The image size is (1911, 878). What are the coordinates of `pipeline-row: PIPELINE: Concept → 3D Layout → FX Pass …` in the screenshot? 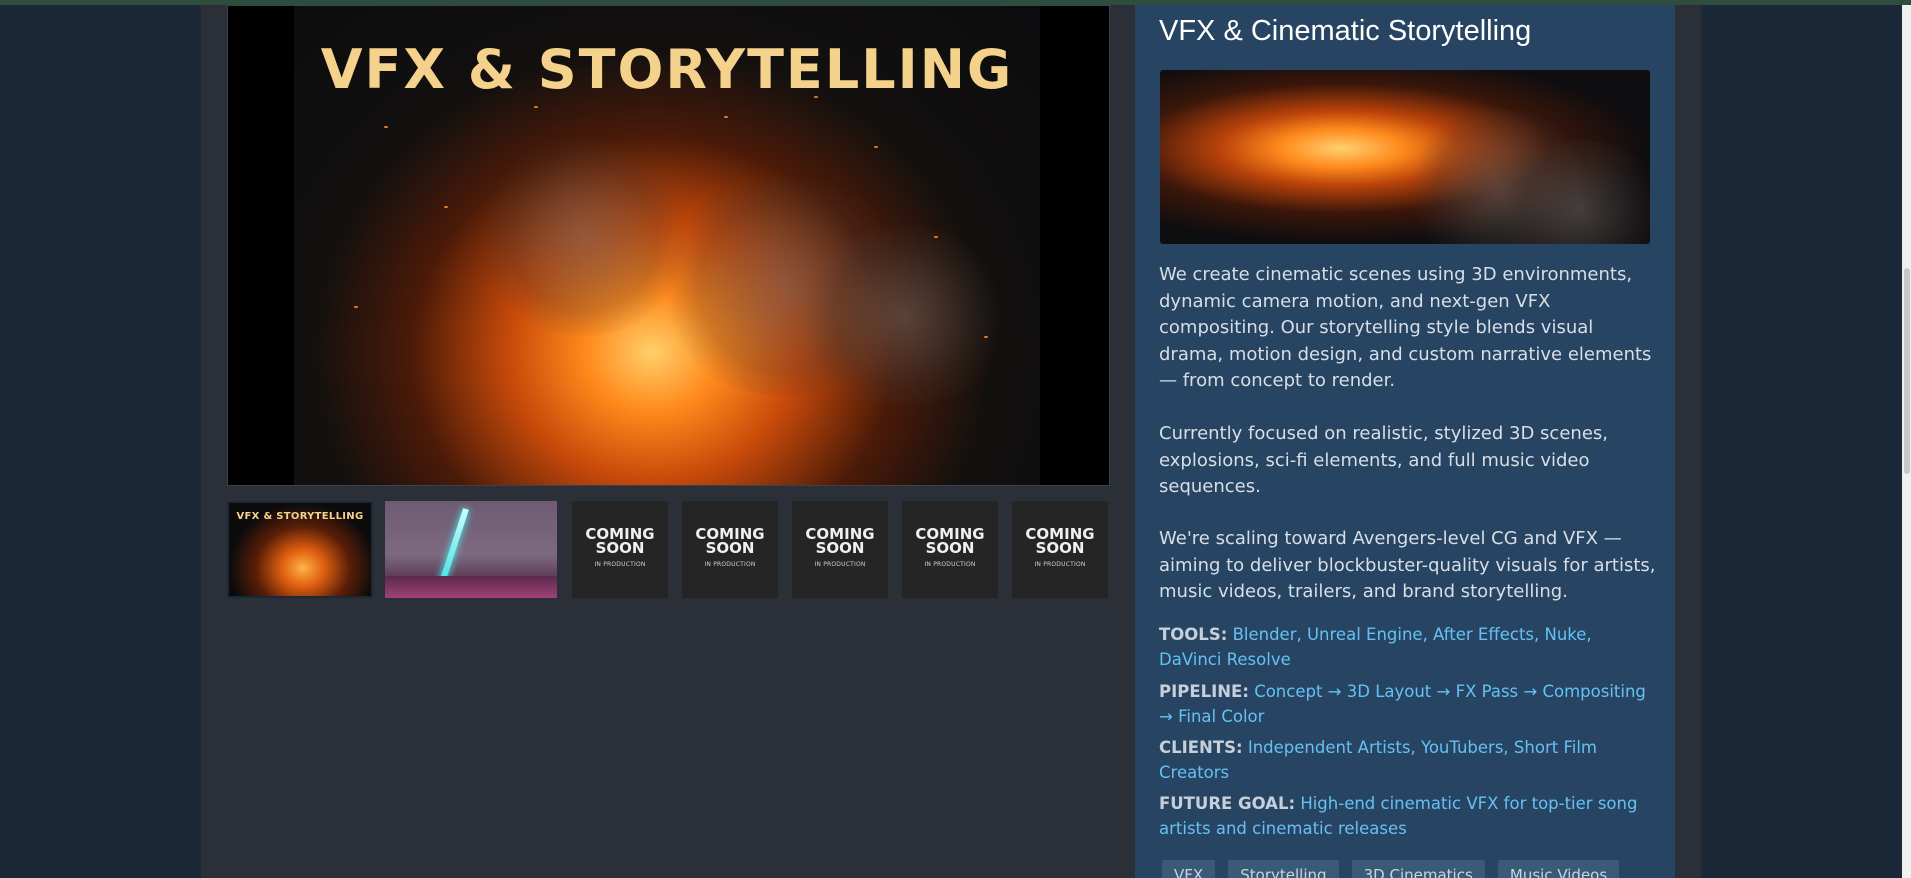 It's located at (1409, 704).